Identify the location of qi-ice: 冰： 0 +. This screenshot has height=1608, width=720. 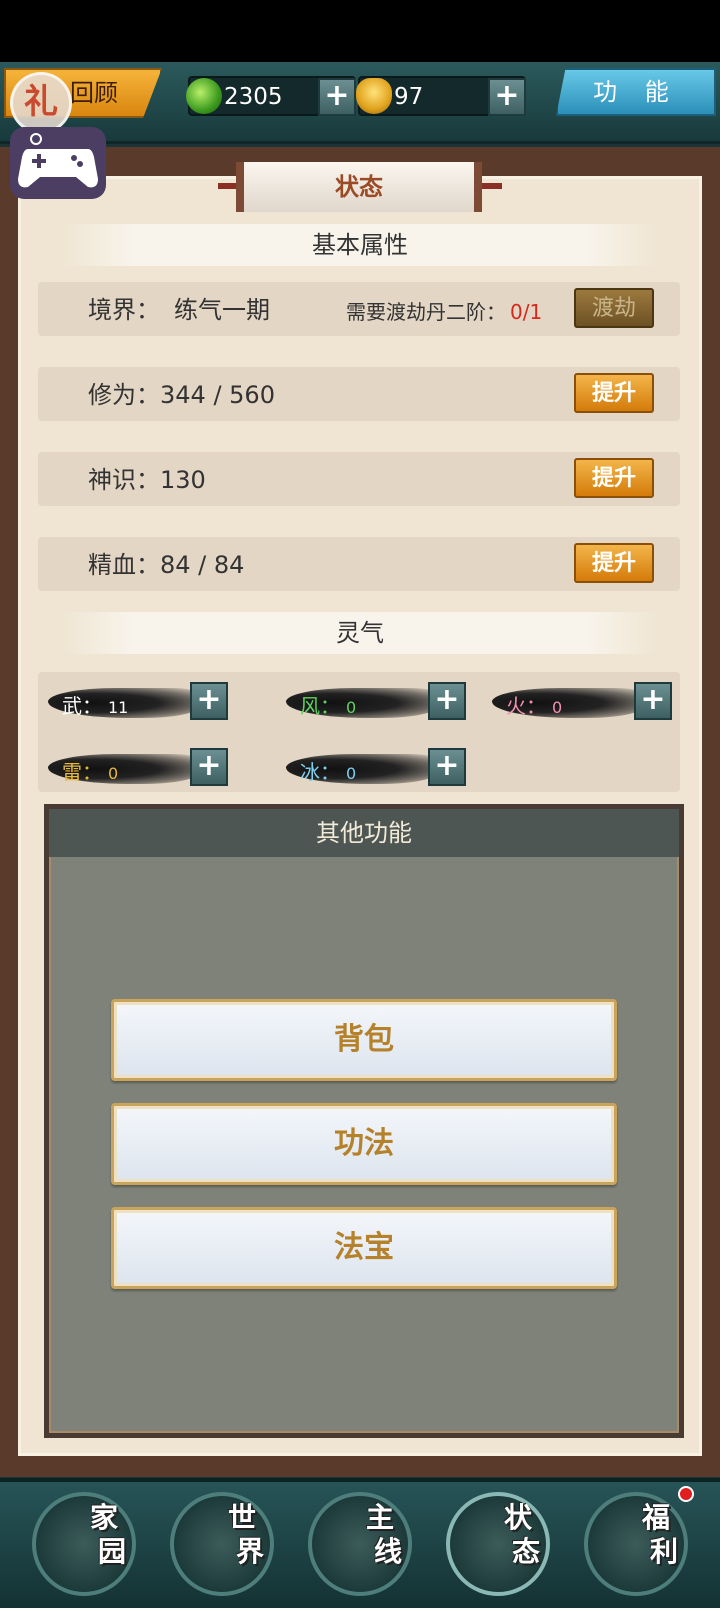
(391, 768).